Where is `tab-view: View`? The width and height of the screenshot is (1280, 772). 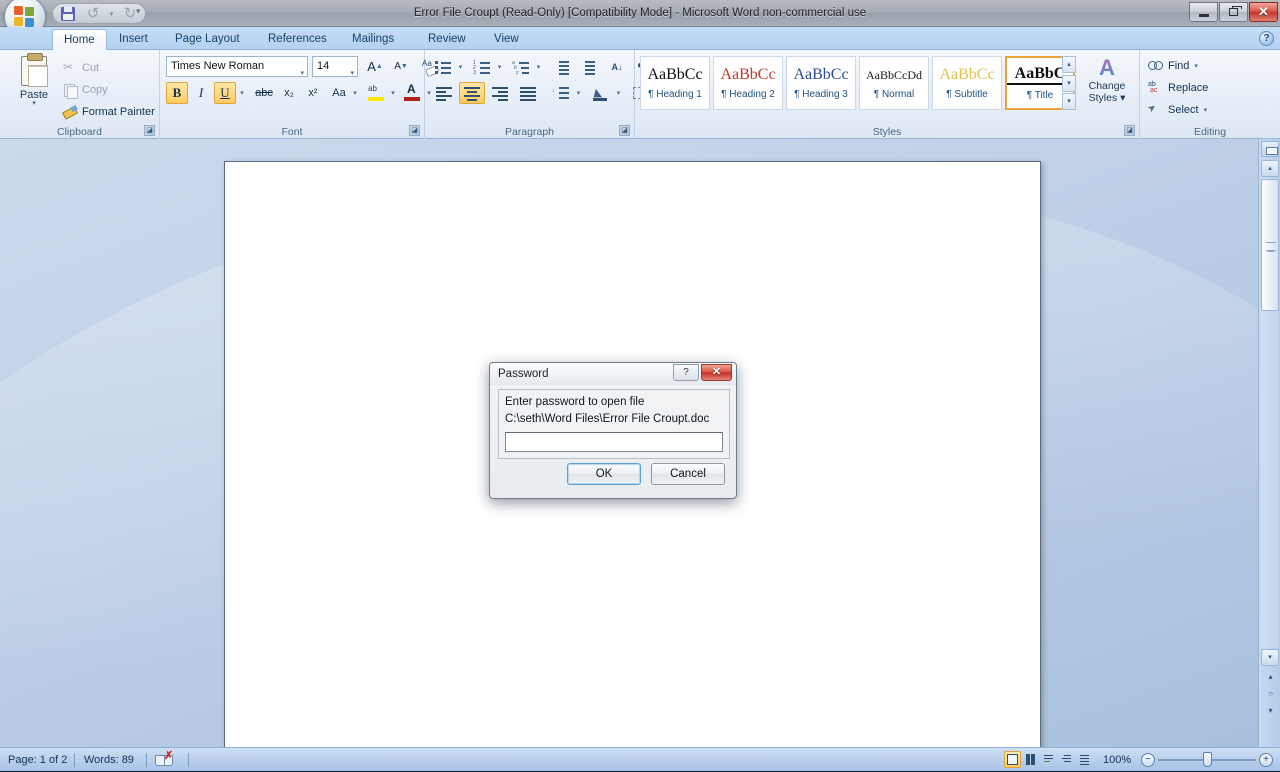
tab-view: View is located at coordinates (506, 39).